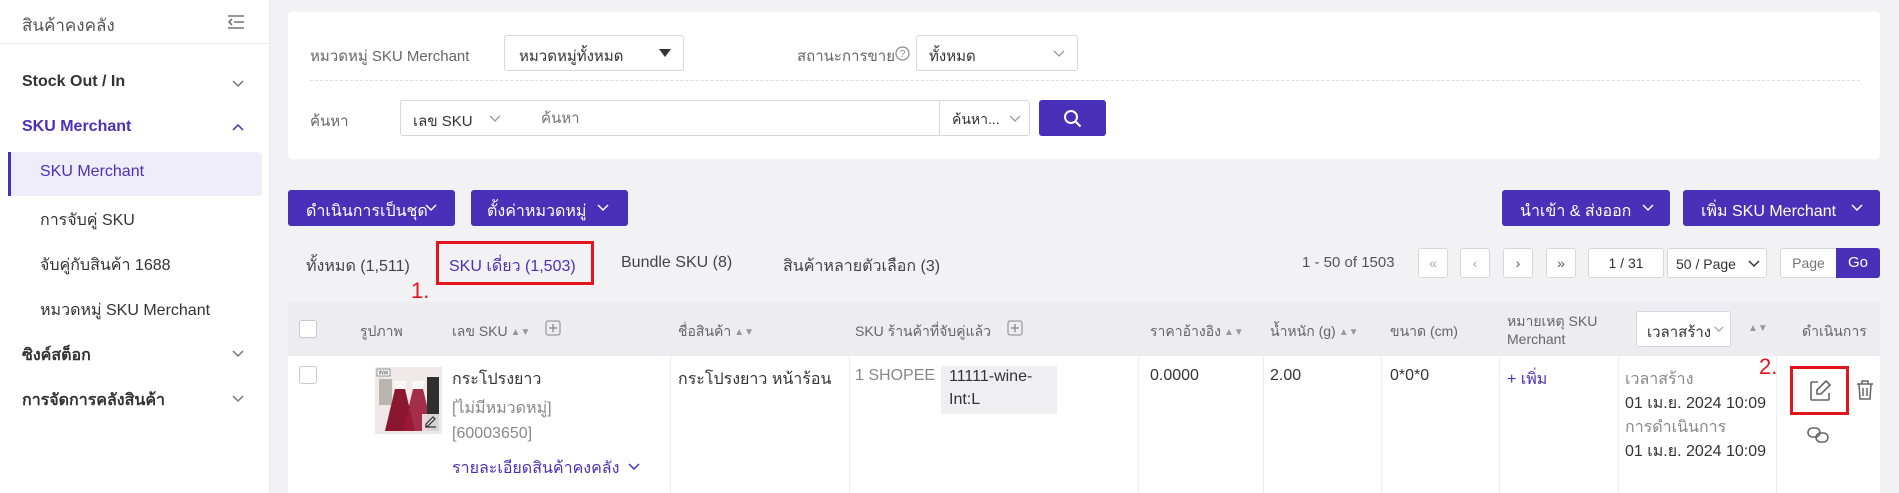 Image resolution: width=1899 pixels, height=493 pixels. I want to click on sidebar-item-sku-merchant: SKU Merchant, so click(92, 172).